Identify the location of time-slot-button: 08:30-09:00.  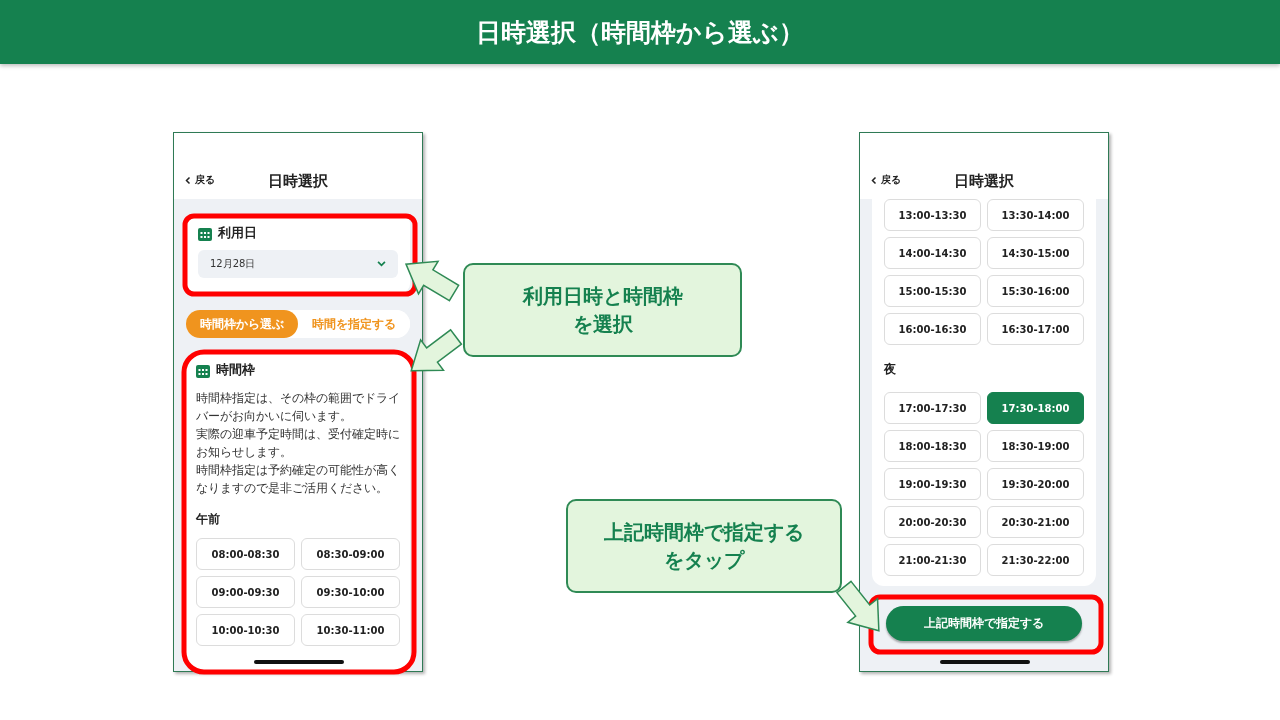
(350, 554).